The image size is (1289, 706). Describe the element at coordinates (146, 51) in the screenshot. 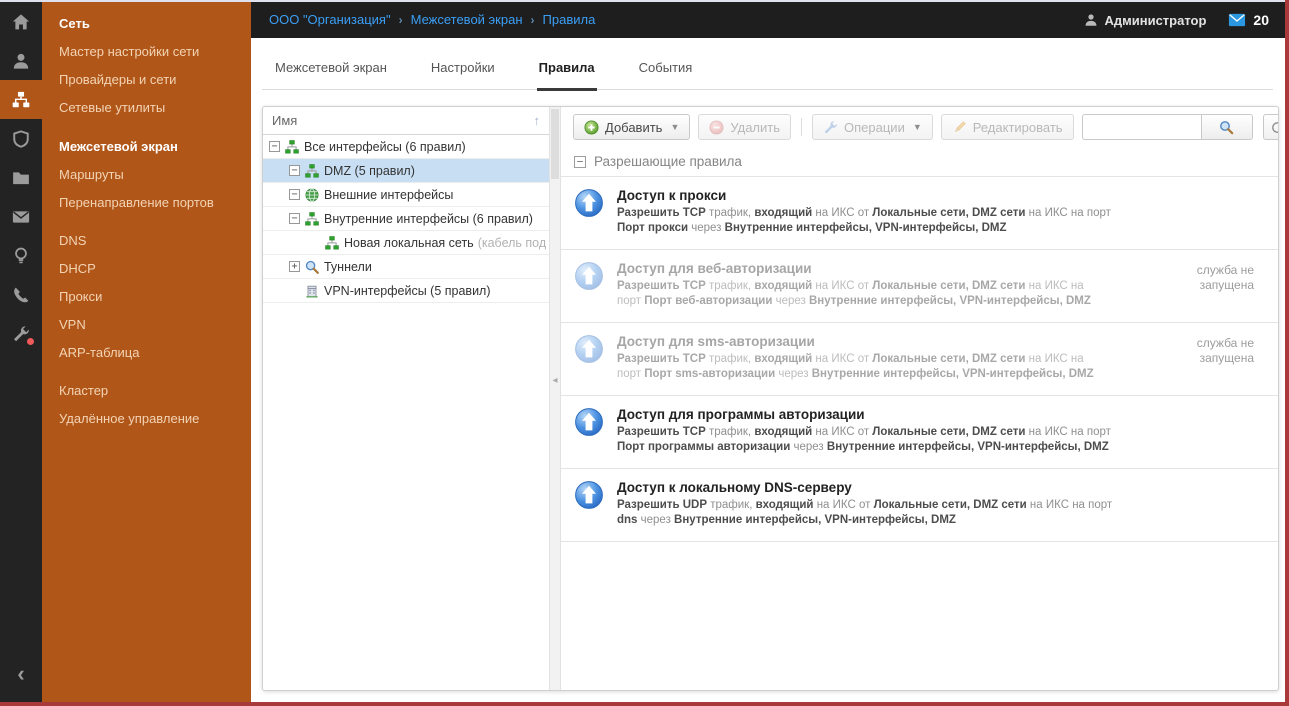

I see `menu-item: Мастер настройки сети` at that location.